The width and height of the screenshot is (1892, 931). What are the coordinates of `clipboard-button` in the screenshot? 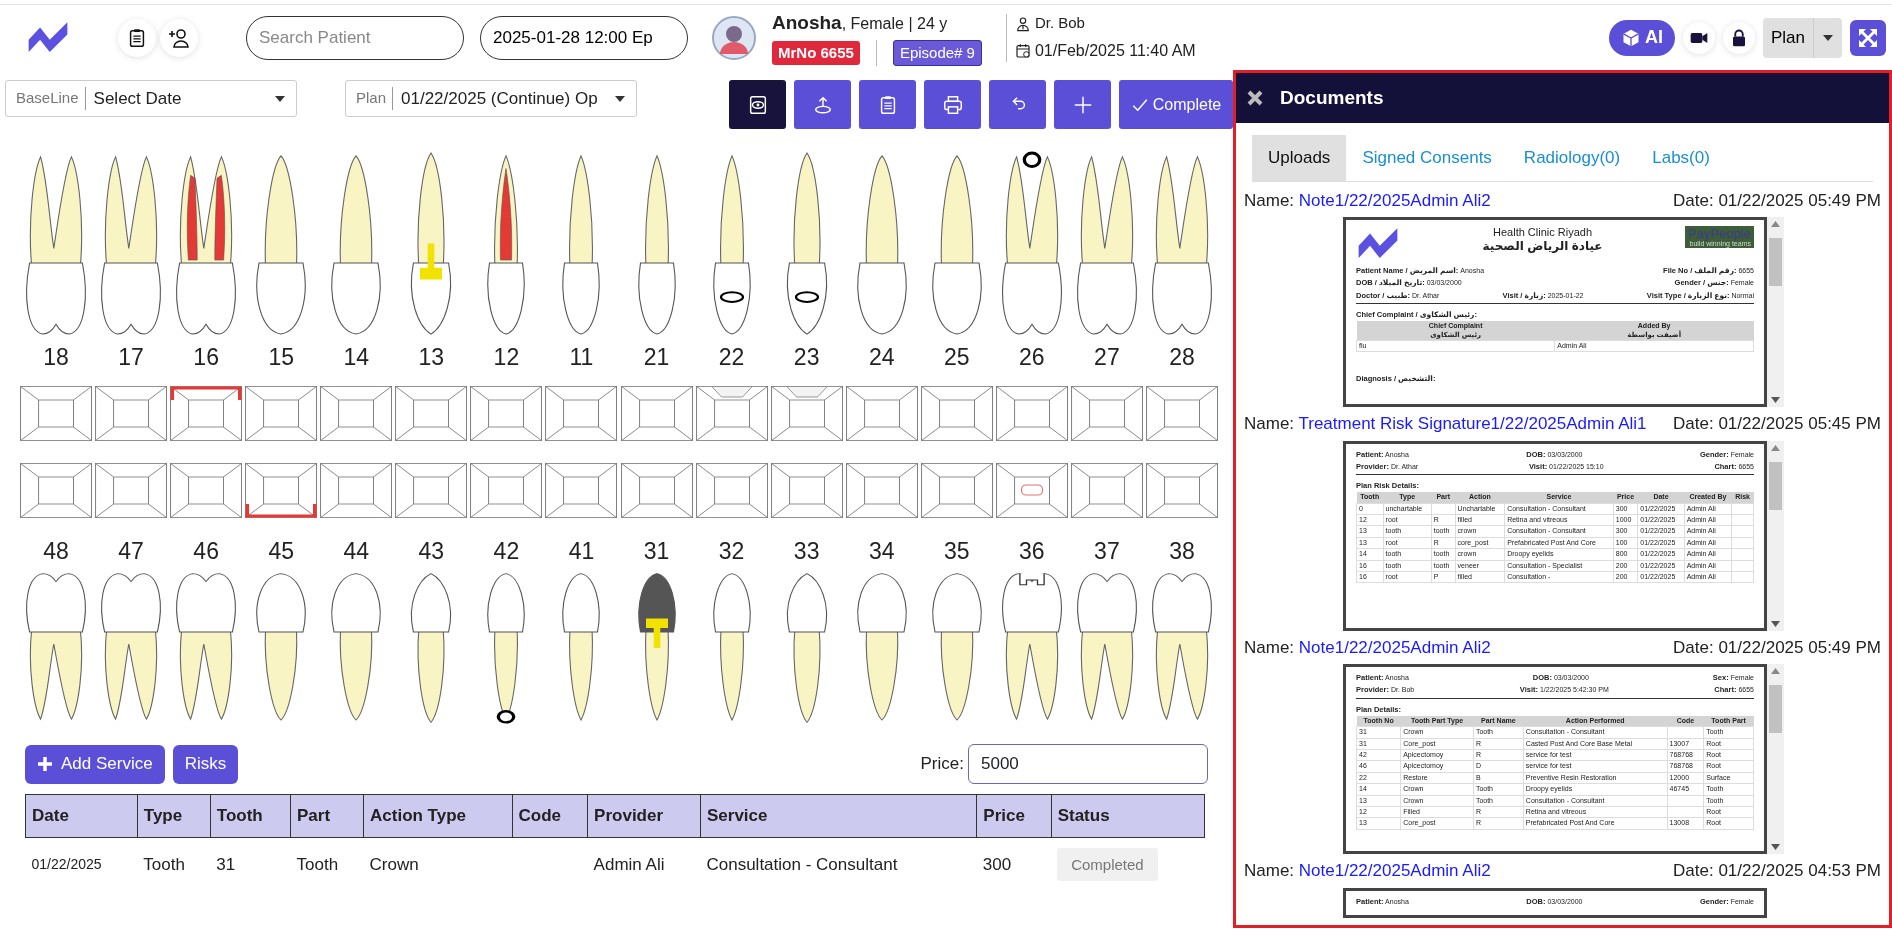 It's located at (887, 104).